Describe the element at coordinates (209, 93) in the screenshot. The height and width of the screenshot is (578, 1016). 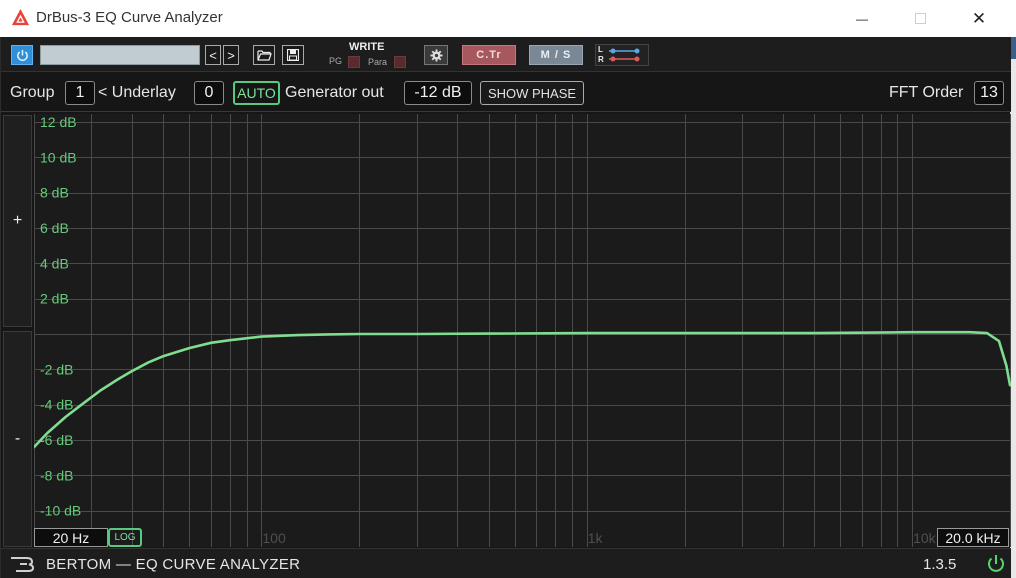
I see `underlay-field: 0` at that location.